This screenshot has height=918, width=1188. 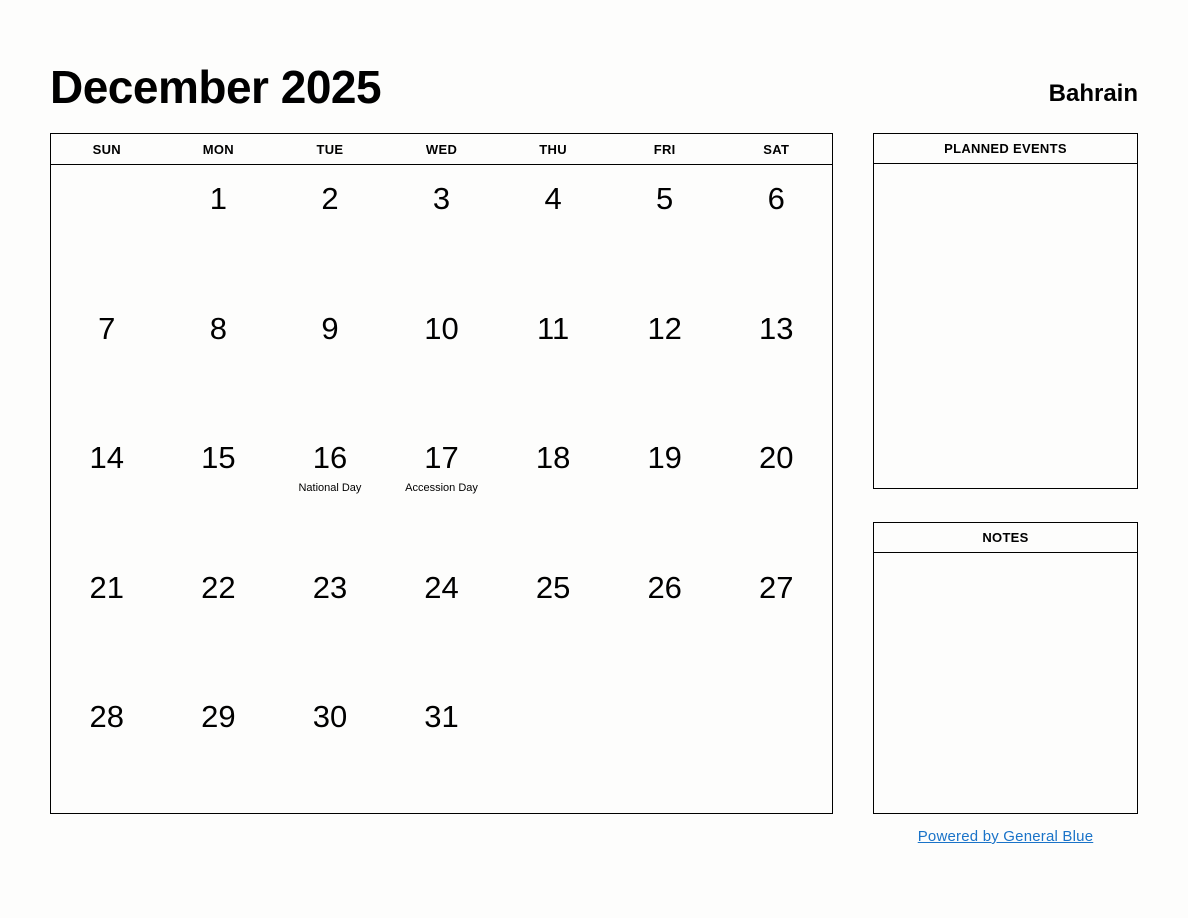 What do you see at coordinates (553, 619) in the screenshot?
I see `day-cell-25: 25` at bounding box center [553, 619].